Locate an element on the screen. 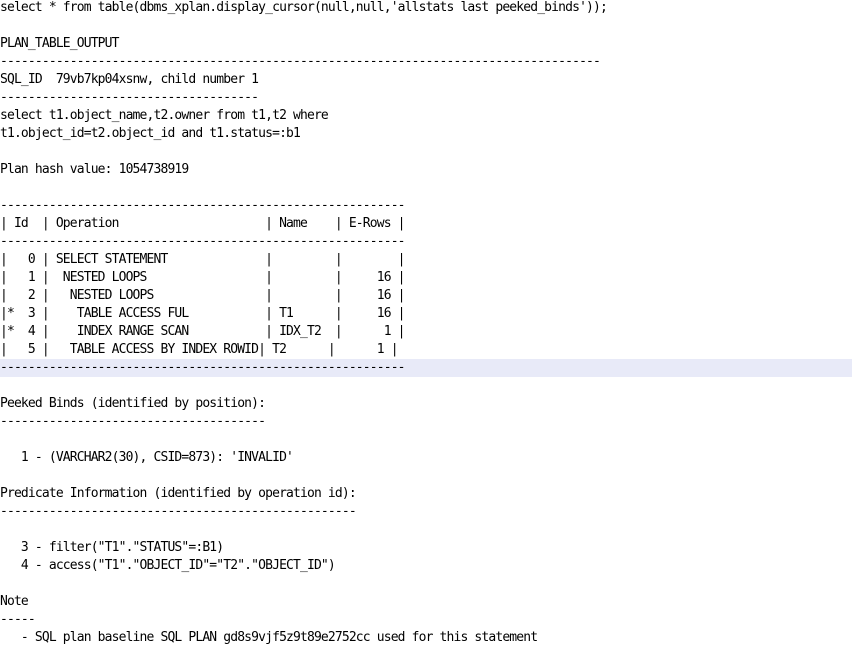  output-line: | 2 | NESTED LOOPS | | 16 | is located at coordinates (203, 295).